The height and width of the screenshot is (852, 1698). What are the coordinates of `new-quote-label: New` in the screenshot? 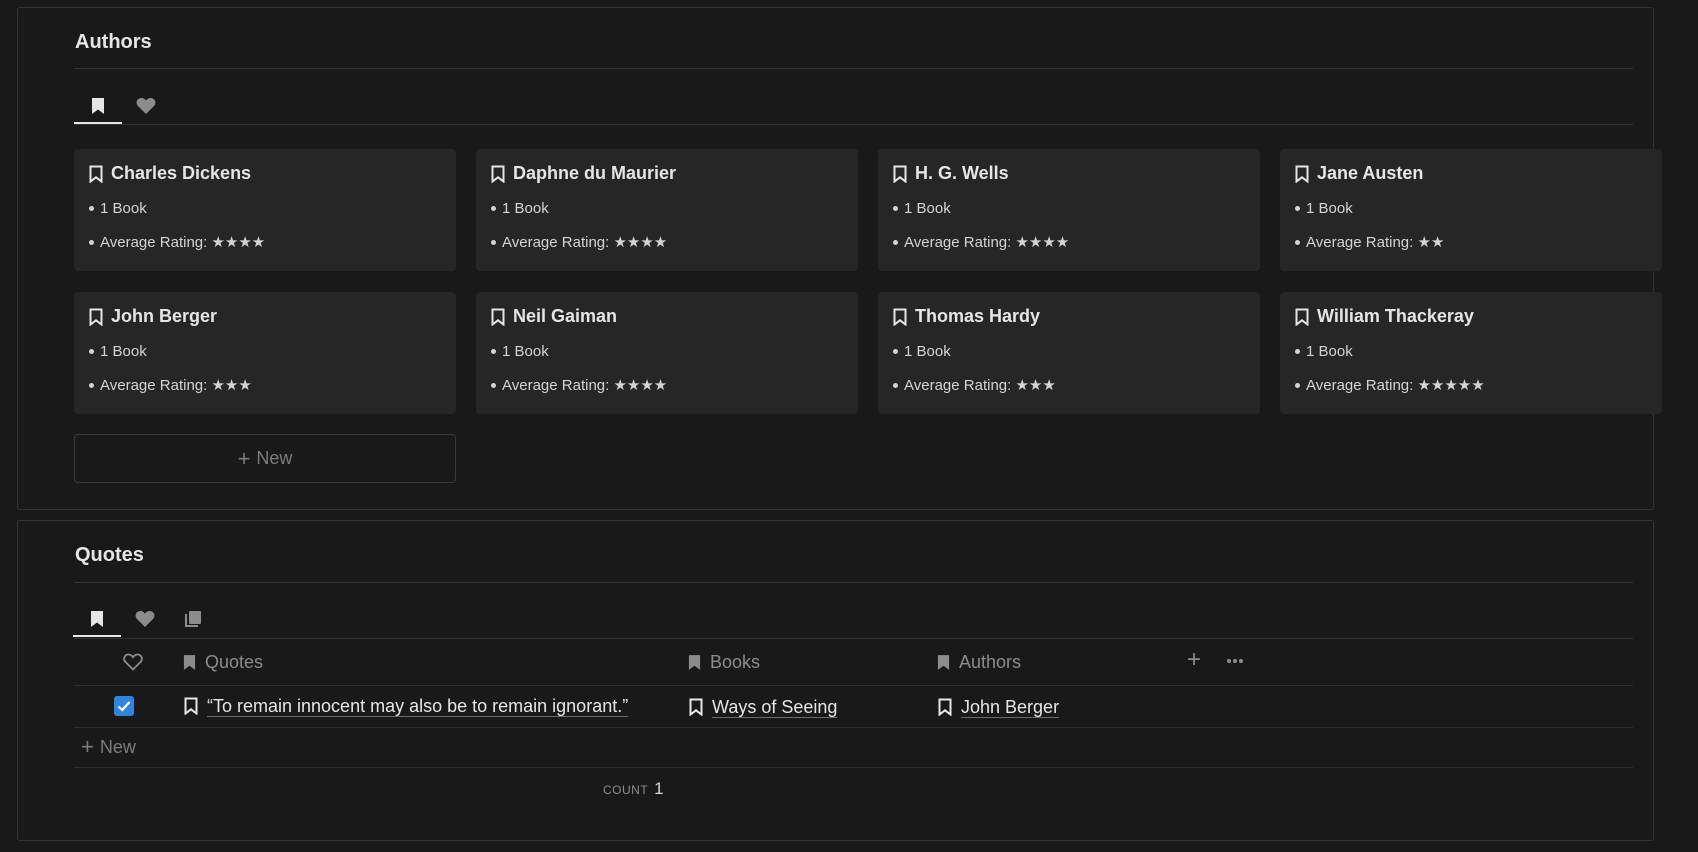 It's located at (117, 746).